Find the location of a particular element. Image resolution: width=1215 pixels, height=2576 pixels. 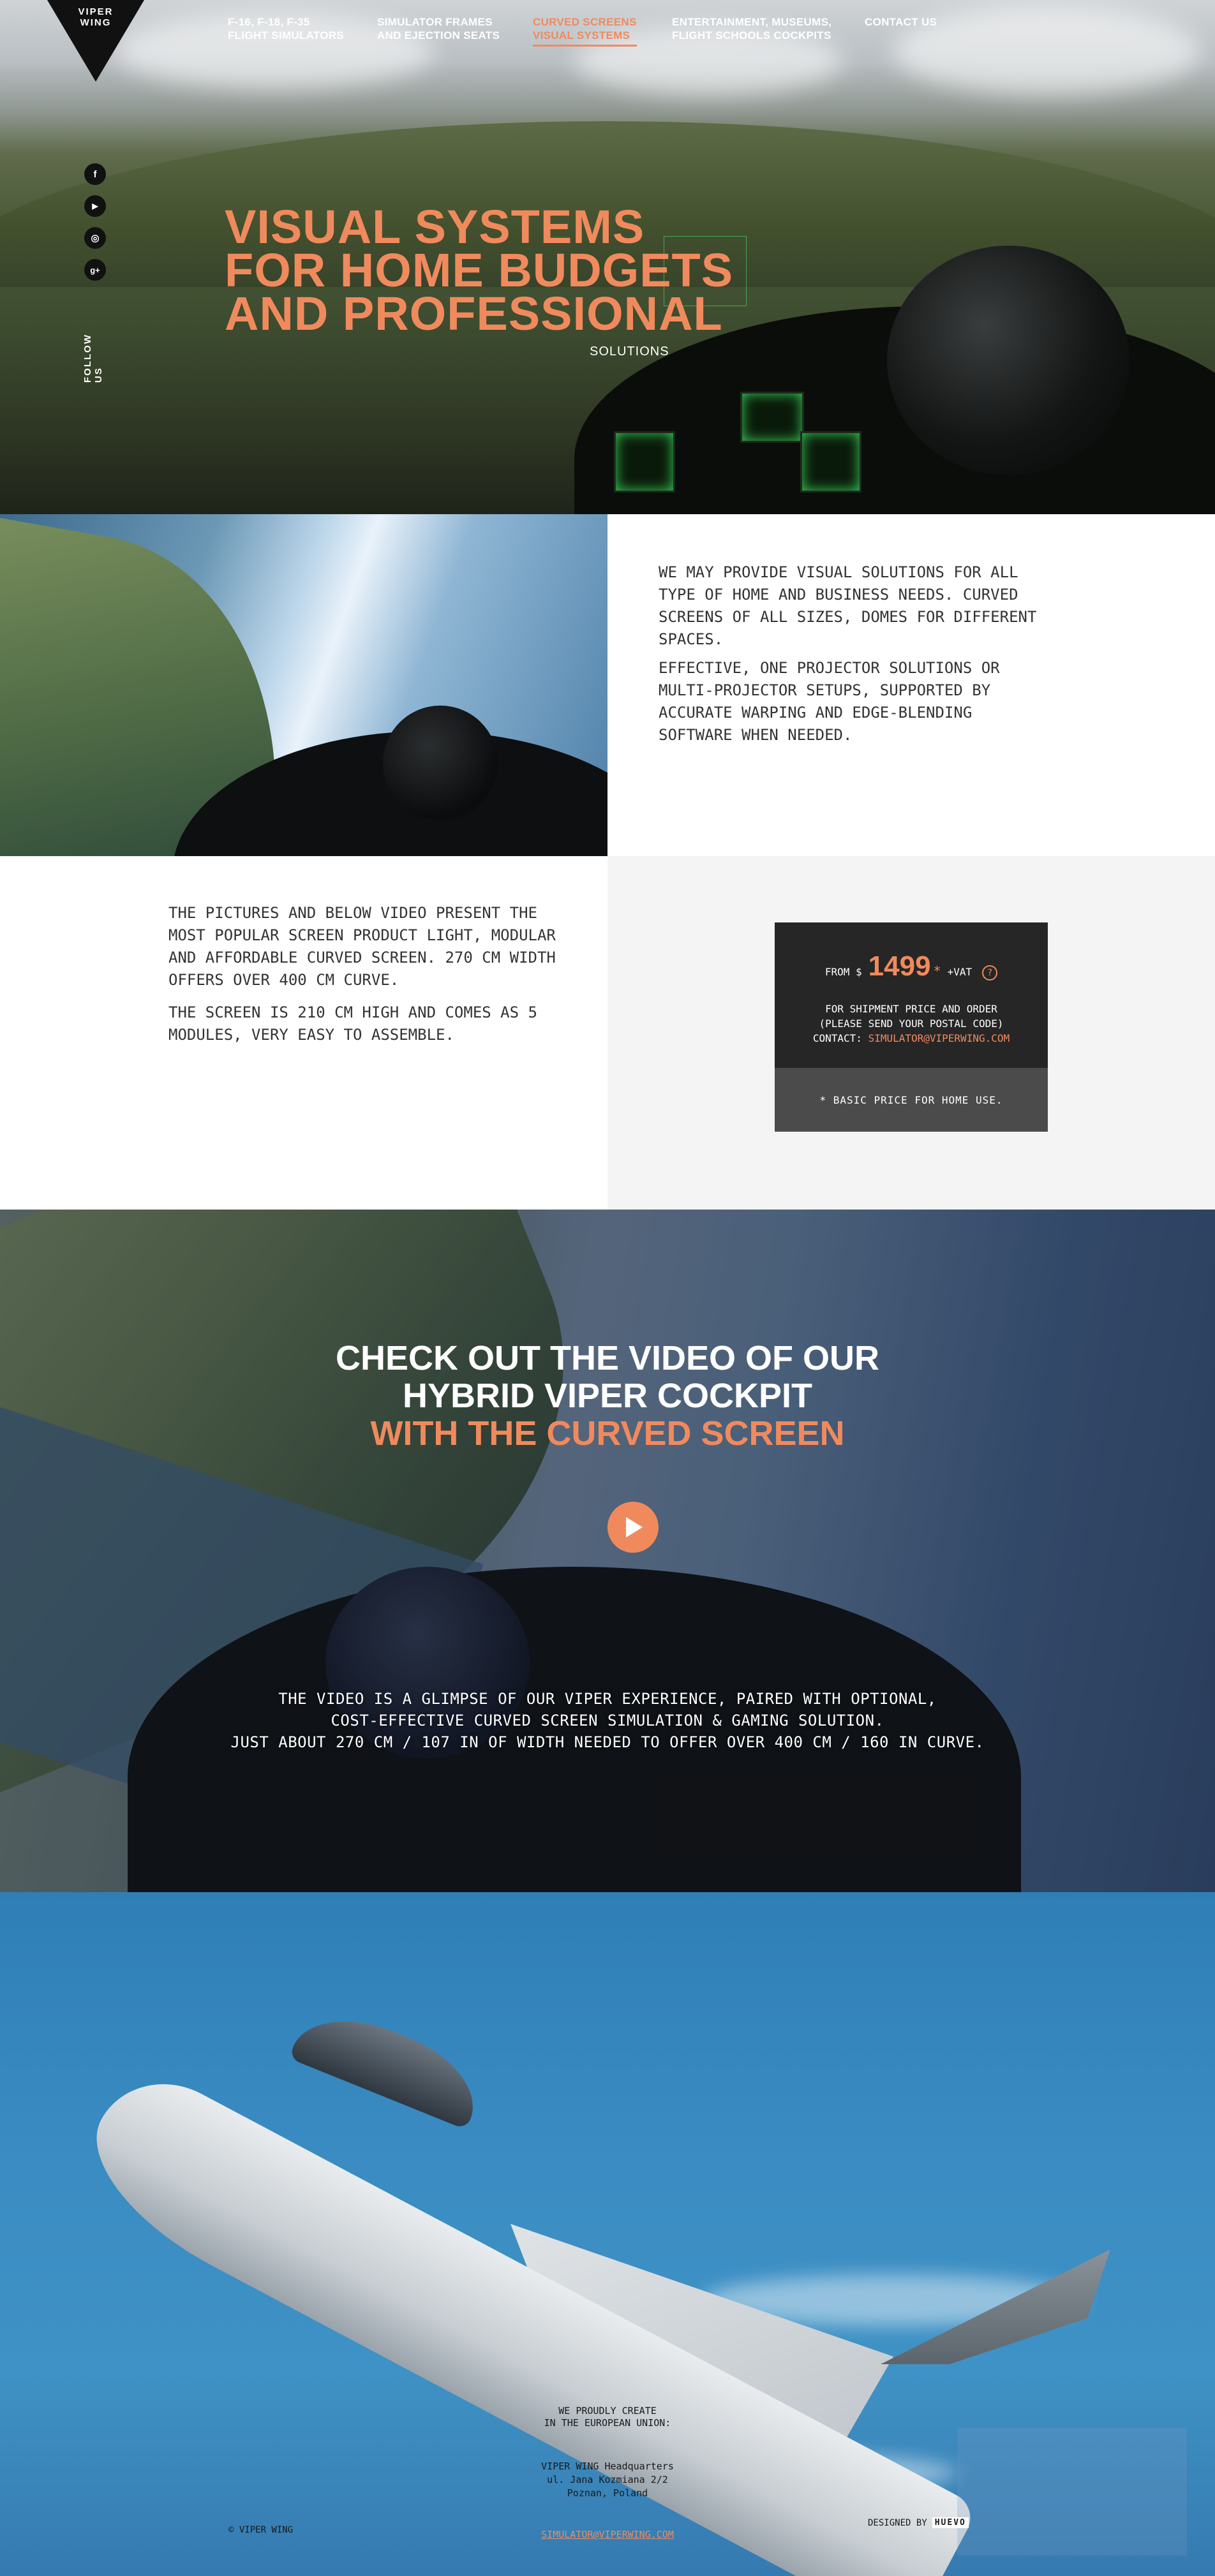

contact-email-link: SIMULATOR@VIPERWING.COM is located at coordinates (939, 1038).